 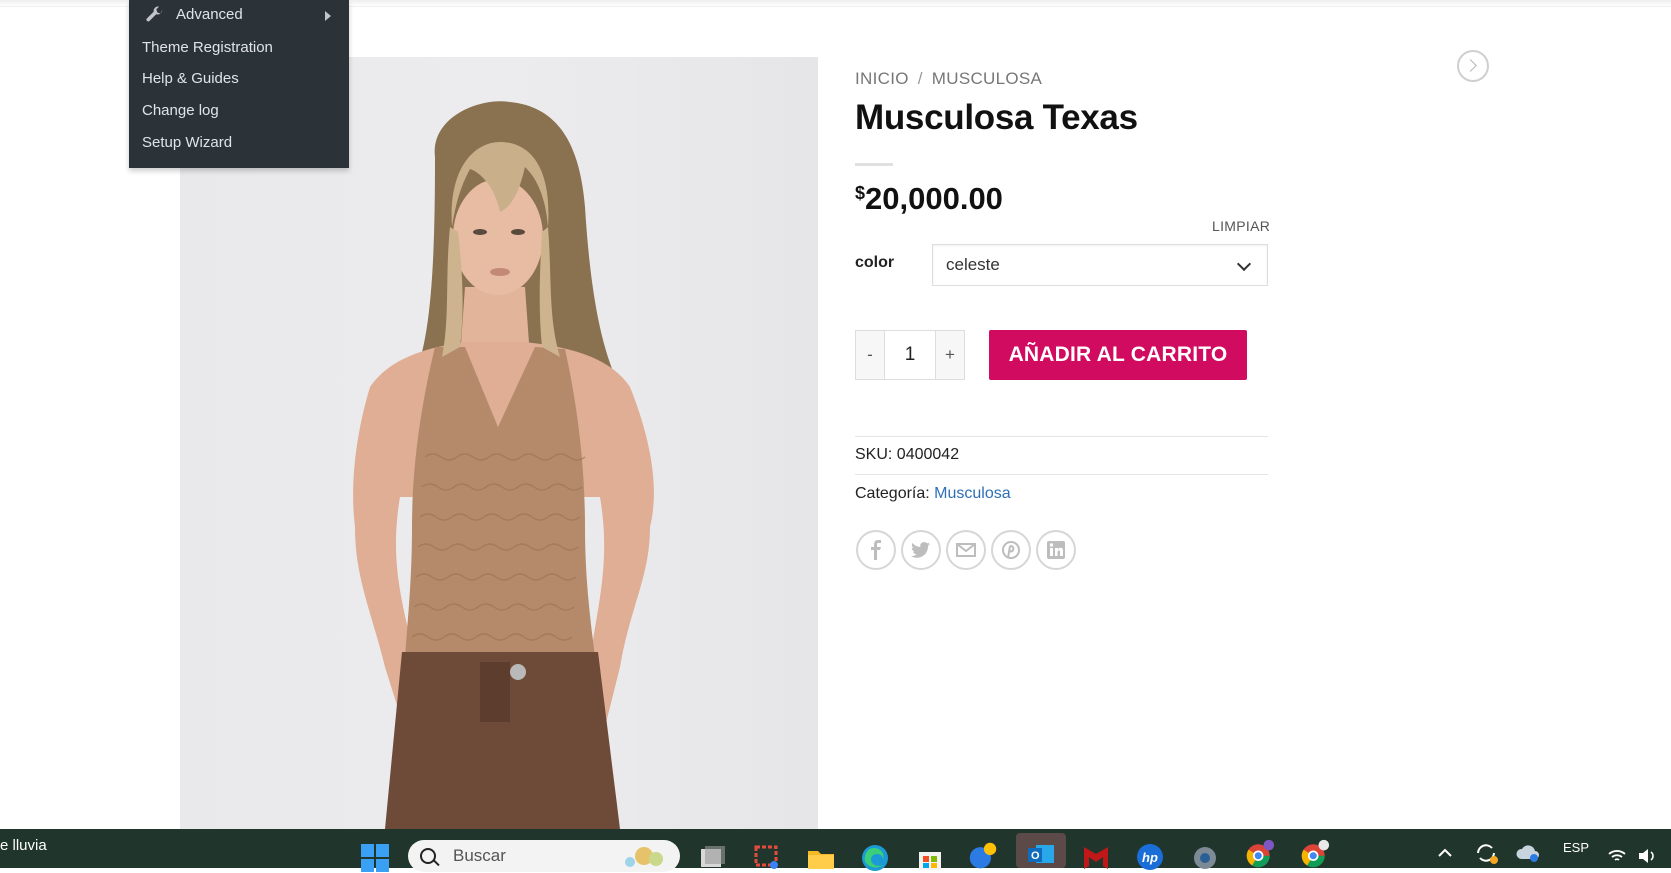 I want to click on menu-item-change-log: Change log, so click(x=239, y=111).